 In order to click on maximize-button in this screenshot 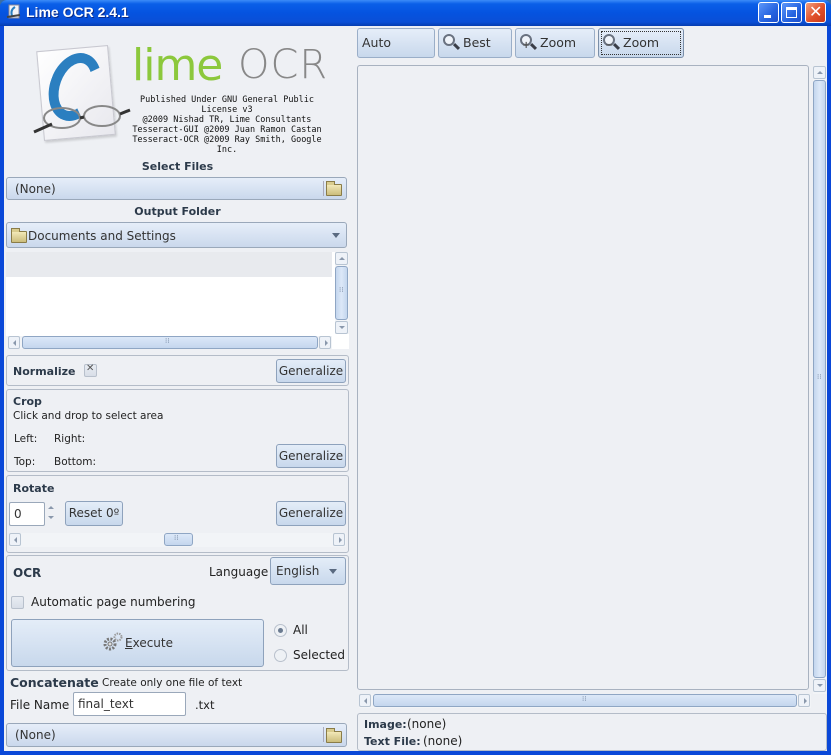, I will do `click(791, 12)`.